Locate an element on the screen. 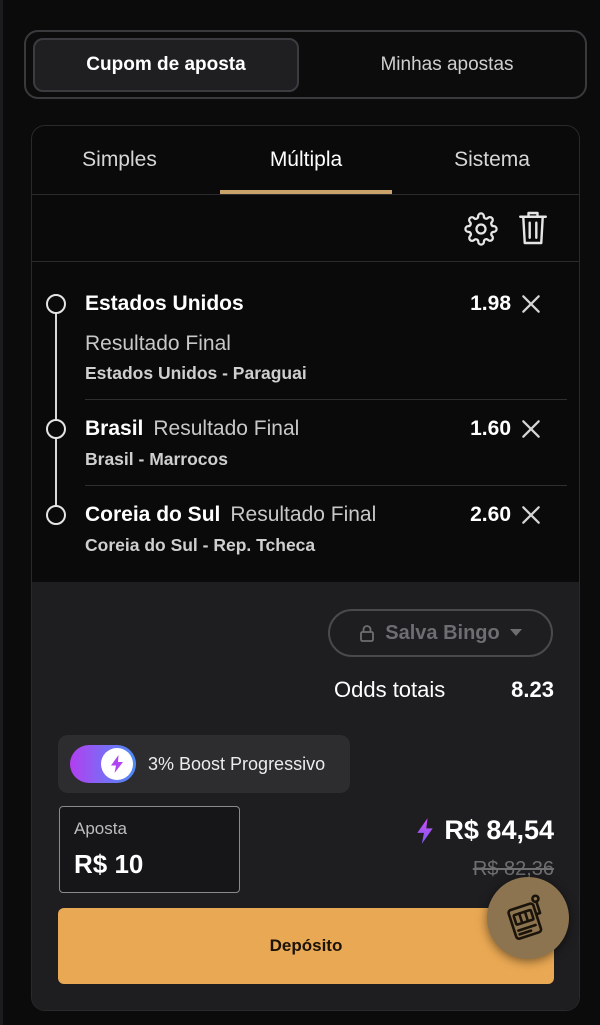  selection-match: Brasil - Marrocos is located at coordinates (156, 459).